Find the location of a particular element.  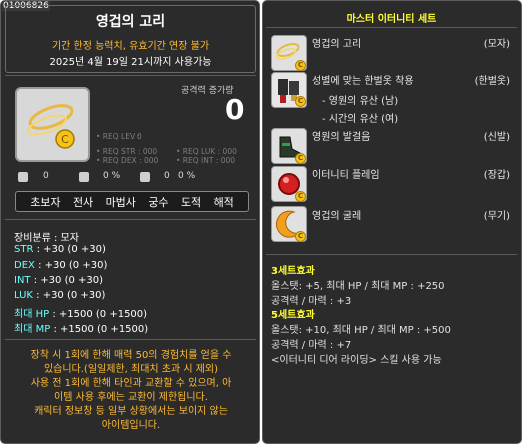

set-piece-weapon: 영겁의 굴레 is located at coordinates (337, 216).